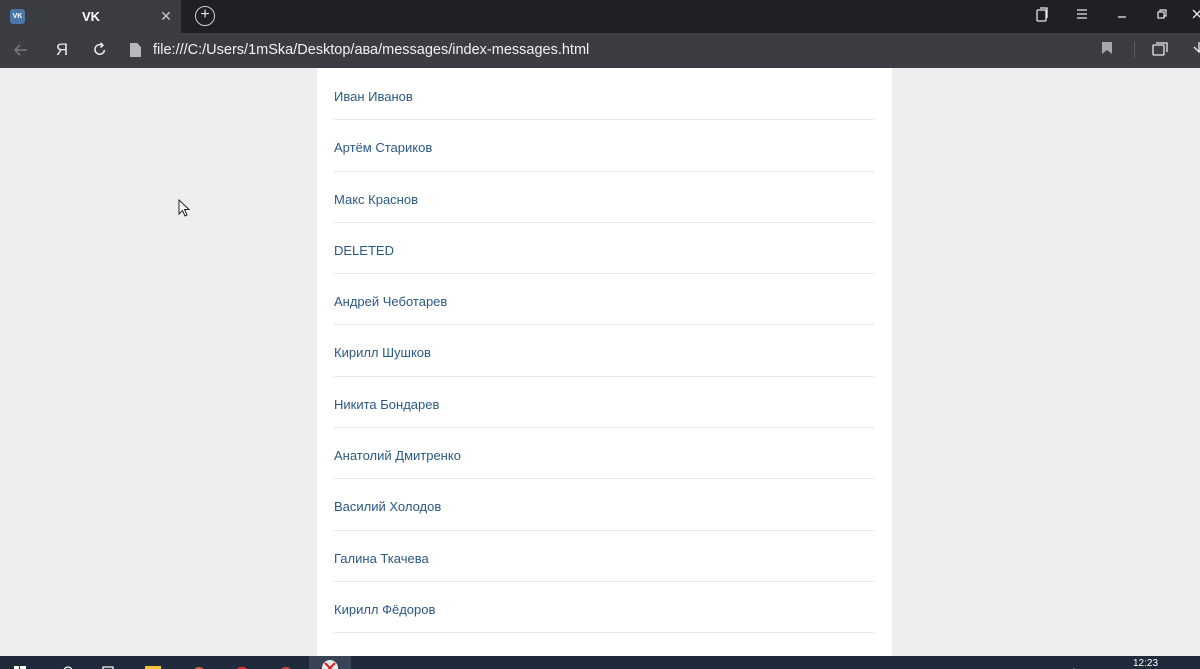 The image size is (1200, 669). Describe the element at coordinates (373, 96) in the screenshot. I see `contact-name: Иван Иванов` at that location.